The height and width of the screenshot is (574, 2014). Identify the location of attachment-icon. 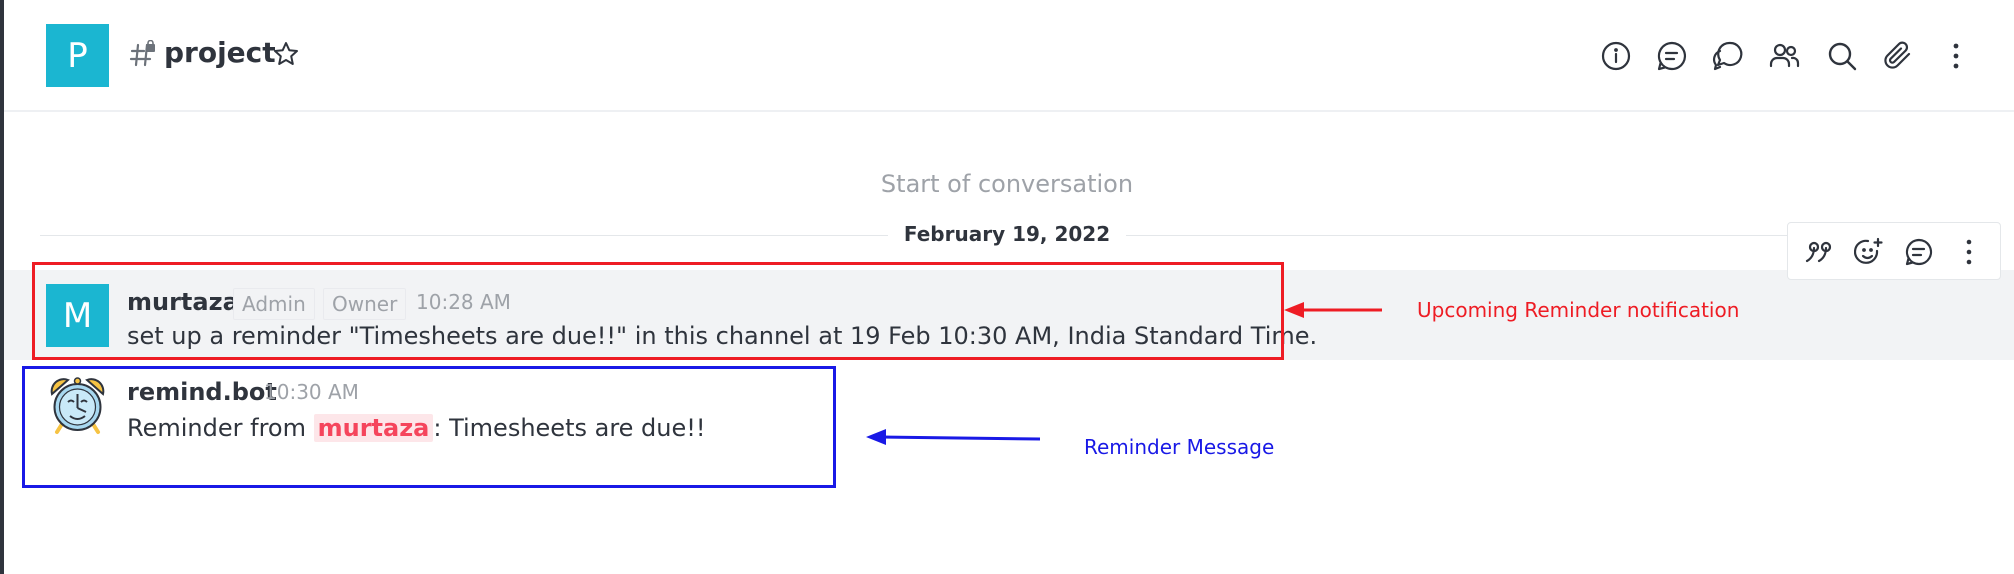
(1898, 56).